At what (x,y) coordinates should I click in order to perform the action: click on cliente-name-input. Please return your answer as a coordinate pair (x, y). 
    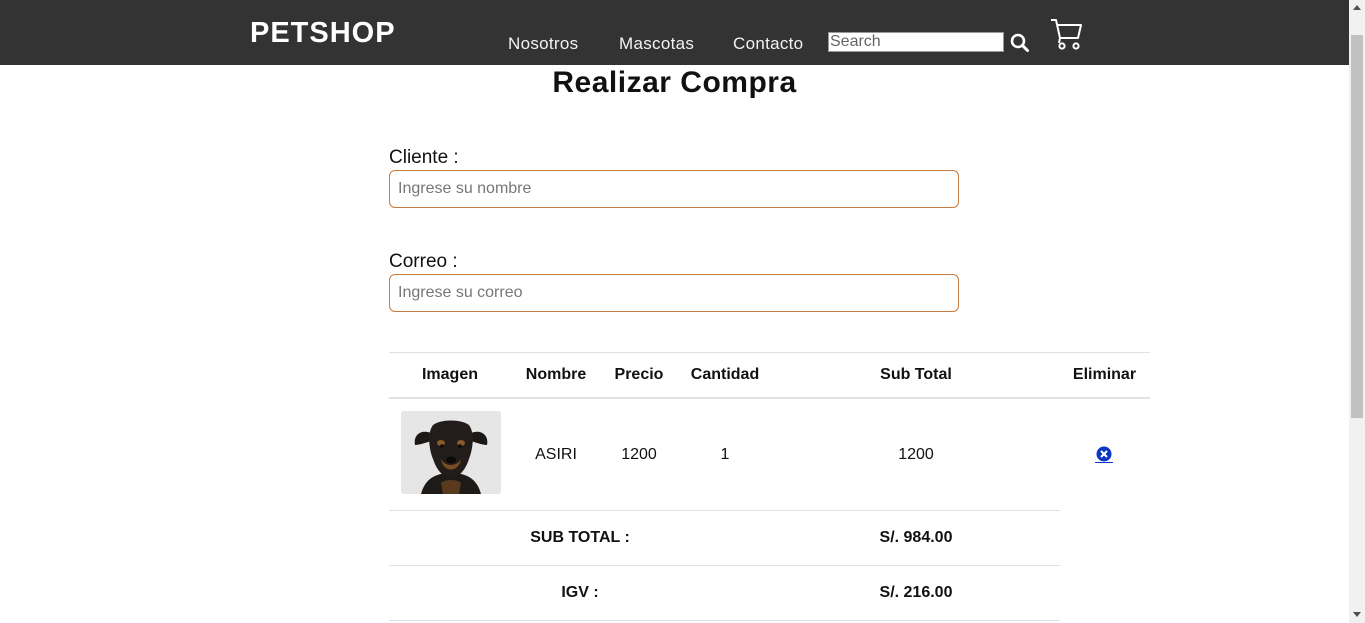
    Looking at the image, I should click on (674, 189).